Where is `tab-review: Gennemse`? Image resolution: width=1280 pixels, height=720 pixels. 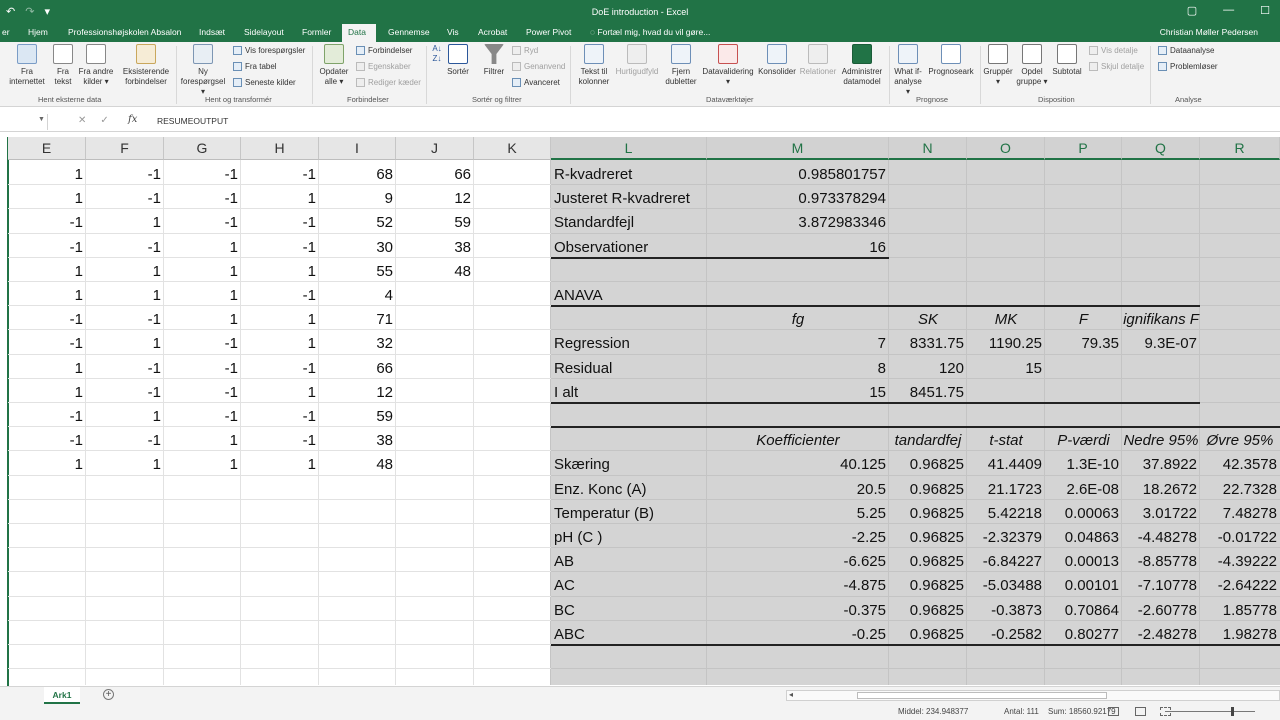 tab-review: Gennemse is located at coordinates (409, 33).